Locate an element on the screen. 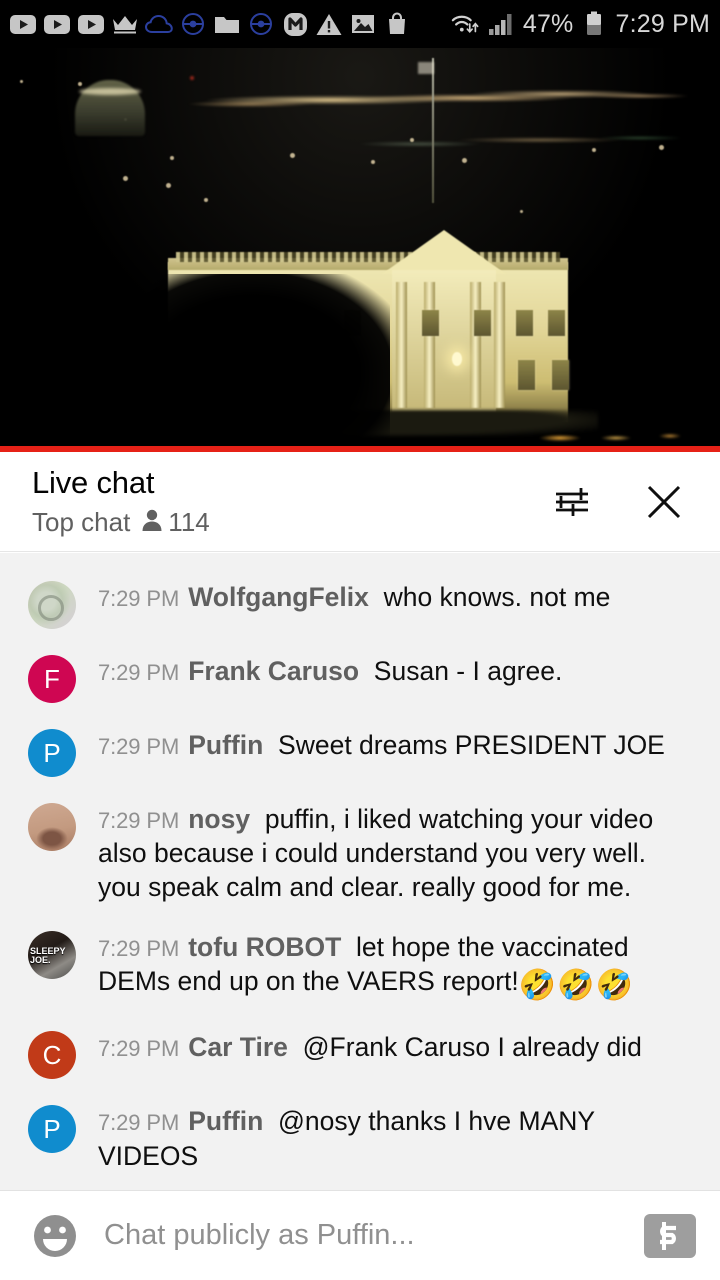 The image size is (720, 1280). status-bar: 47% 7:29 PM is located at coordinates (360, 24).